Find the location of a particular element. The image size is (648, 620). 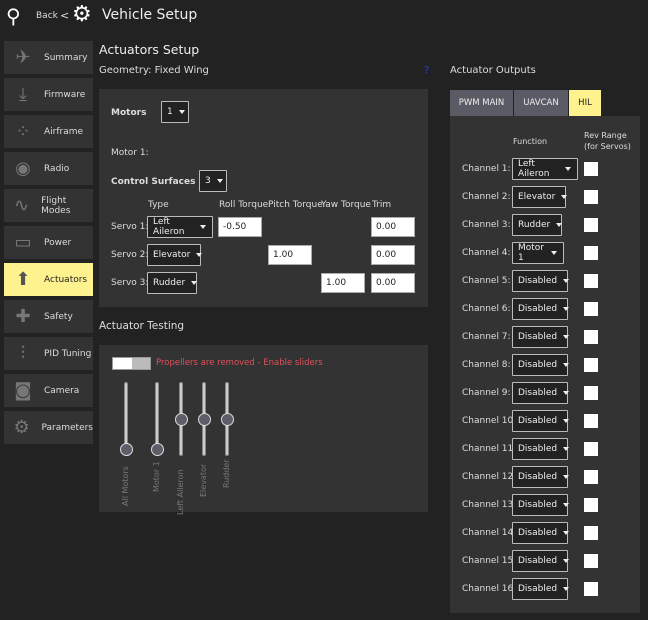

sidebar-item-label: Power is located at coordinates (58, 242).